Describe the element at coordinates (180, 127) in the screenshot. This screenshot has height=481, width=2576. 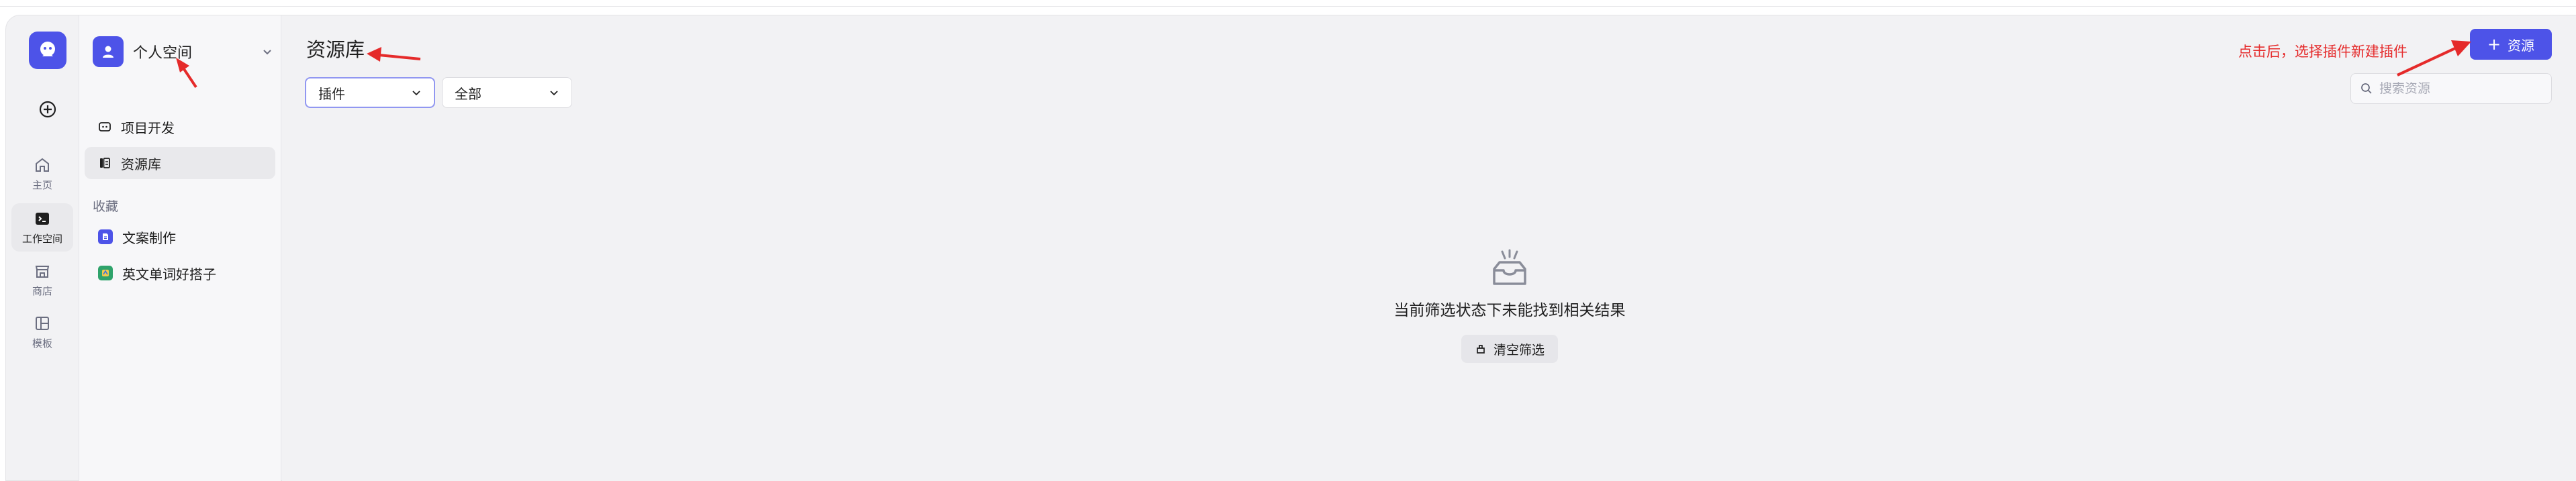
I see `nav-item-projects: 项目开发` at that location.